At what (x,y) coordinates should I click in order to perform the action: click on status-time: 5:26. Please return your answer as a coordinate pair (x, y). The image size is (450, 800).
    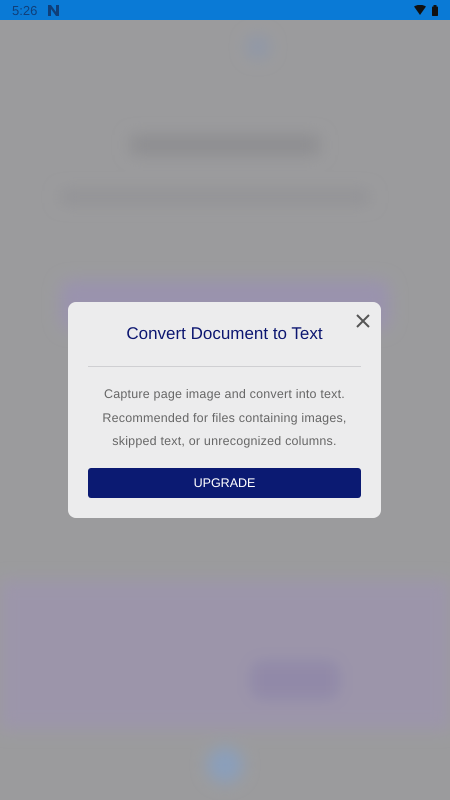
    Looking at the image, I should click on (25, 10).